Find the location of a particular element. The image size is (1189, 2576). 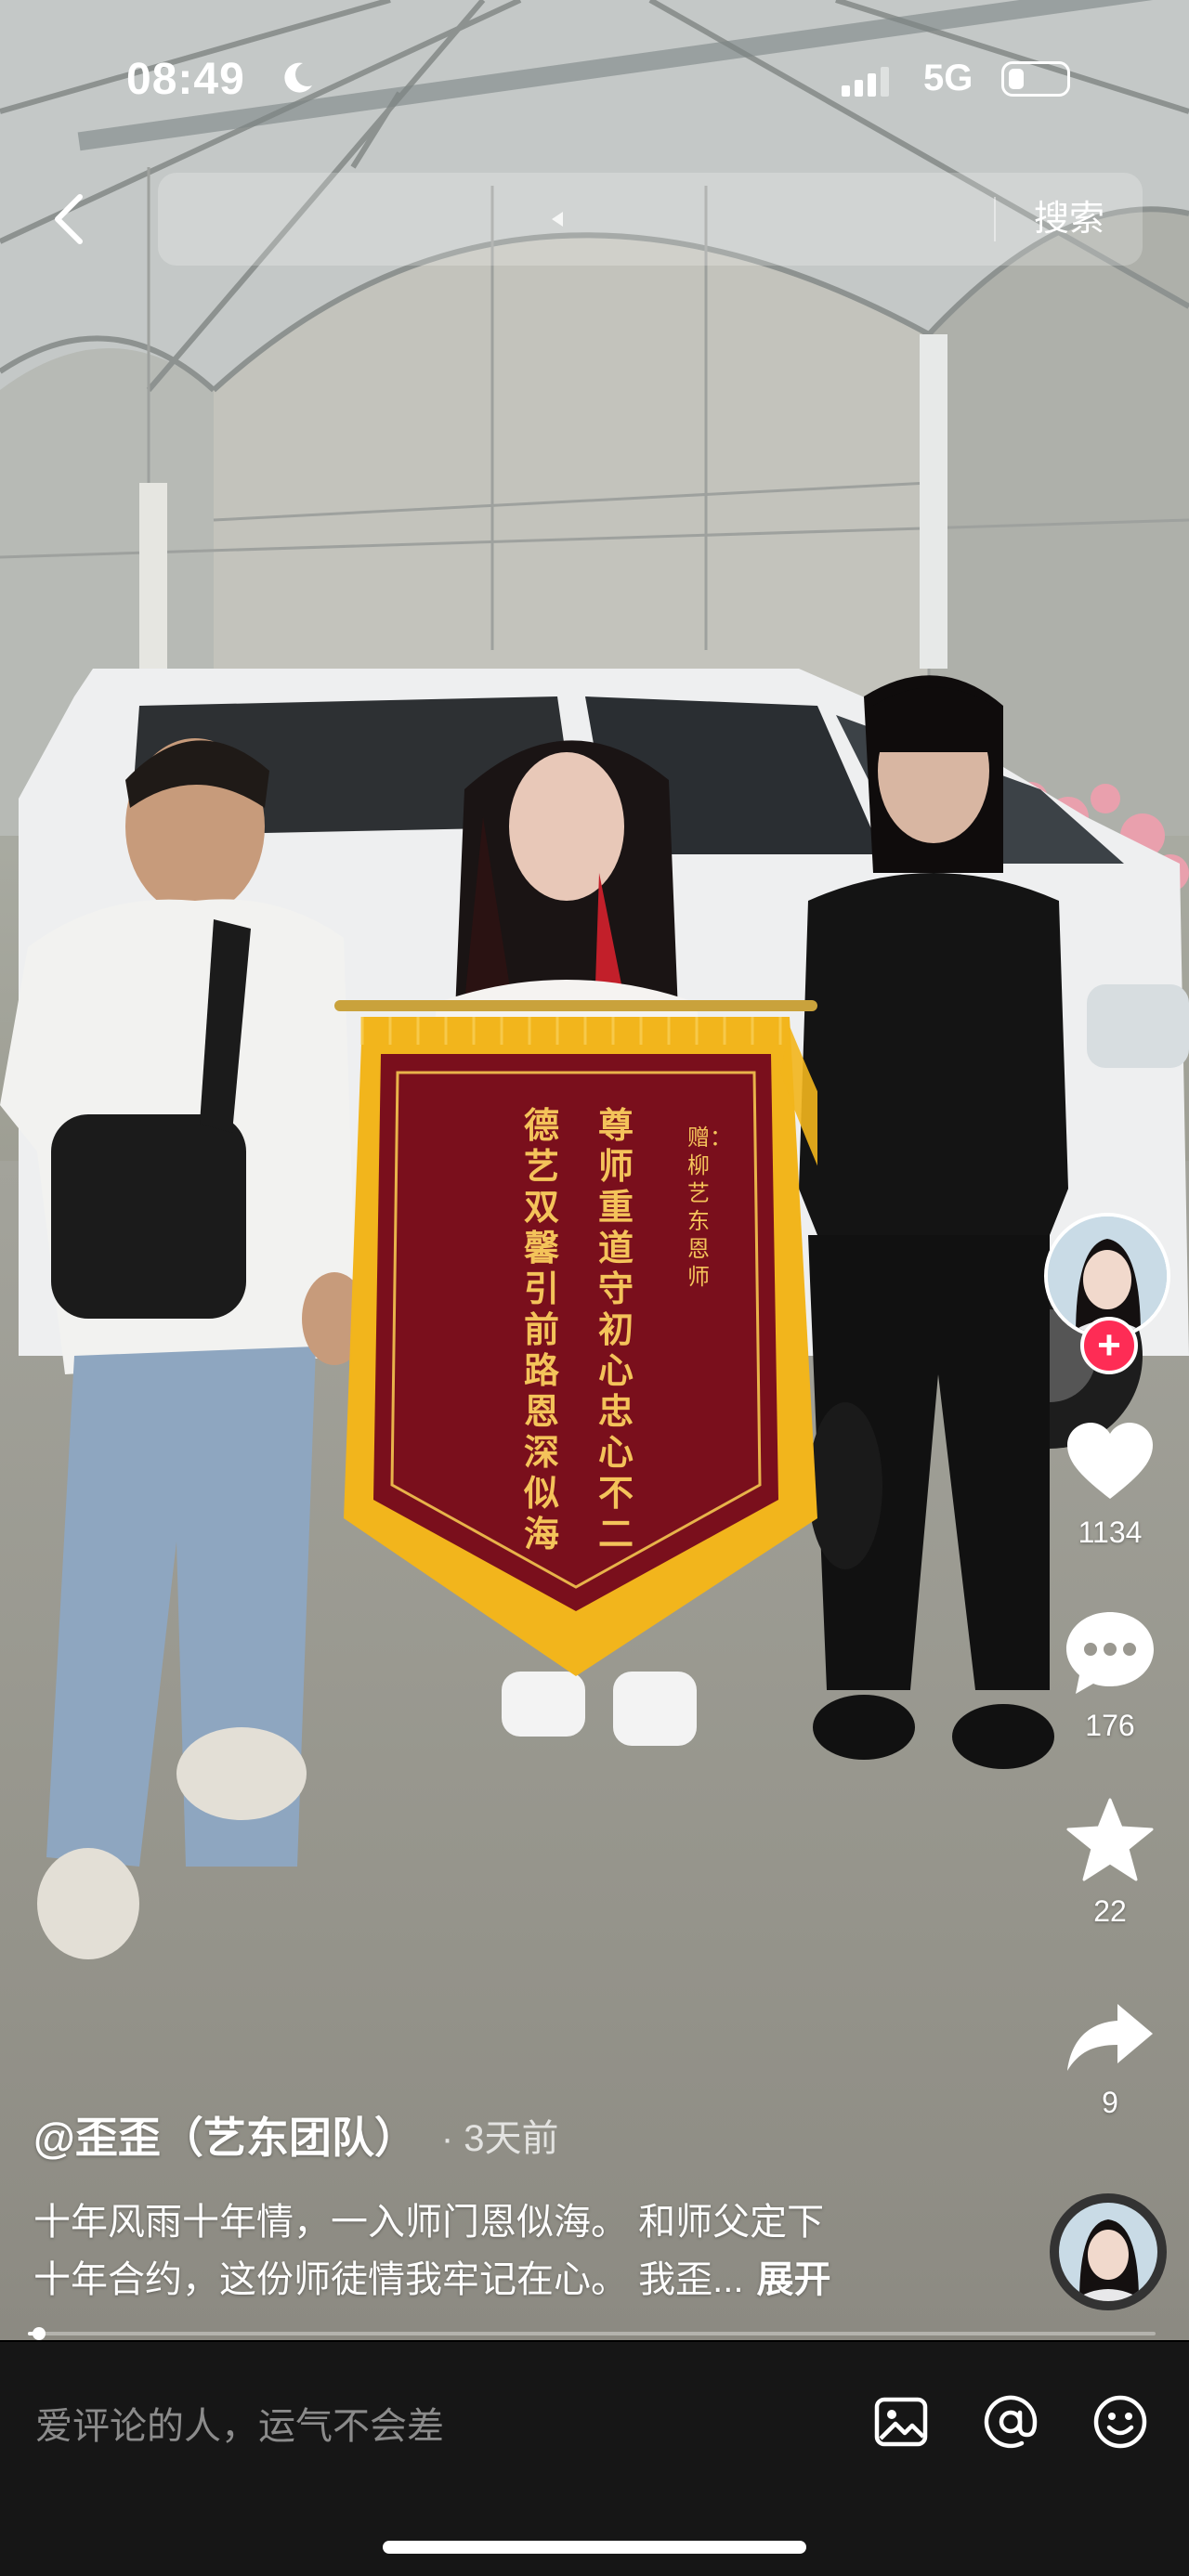

honor-banner is located at coordinates (575, 1338).